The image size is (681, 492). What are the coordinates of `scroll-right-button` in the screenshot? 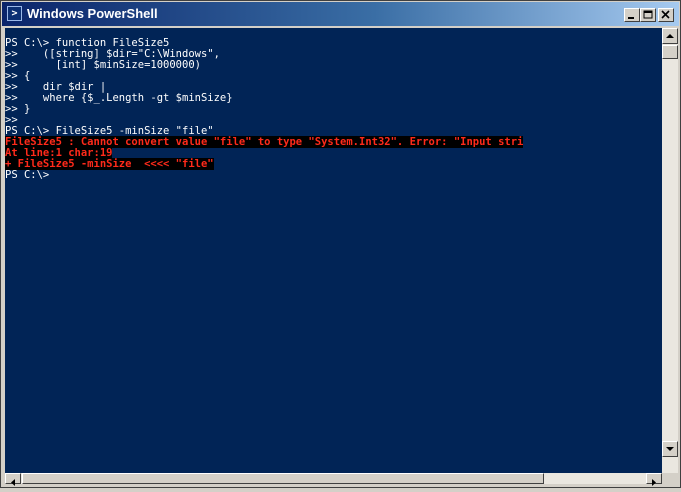 It's located at (654, 479).